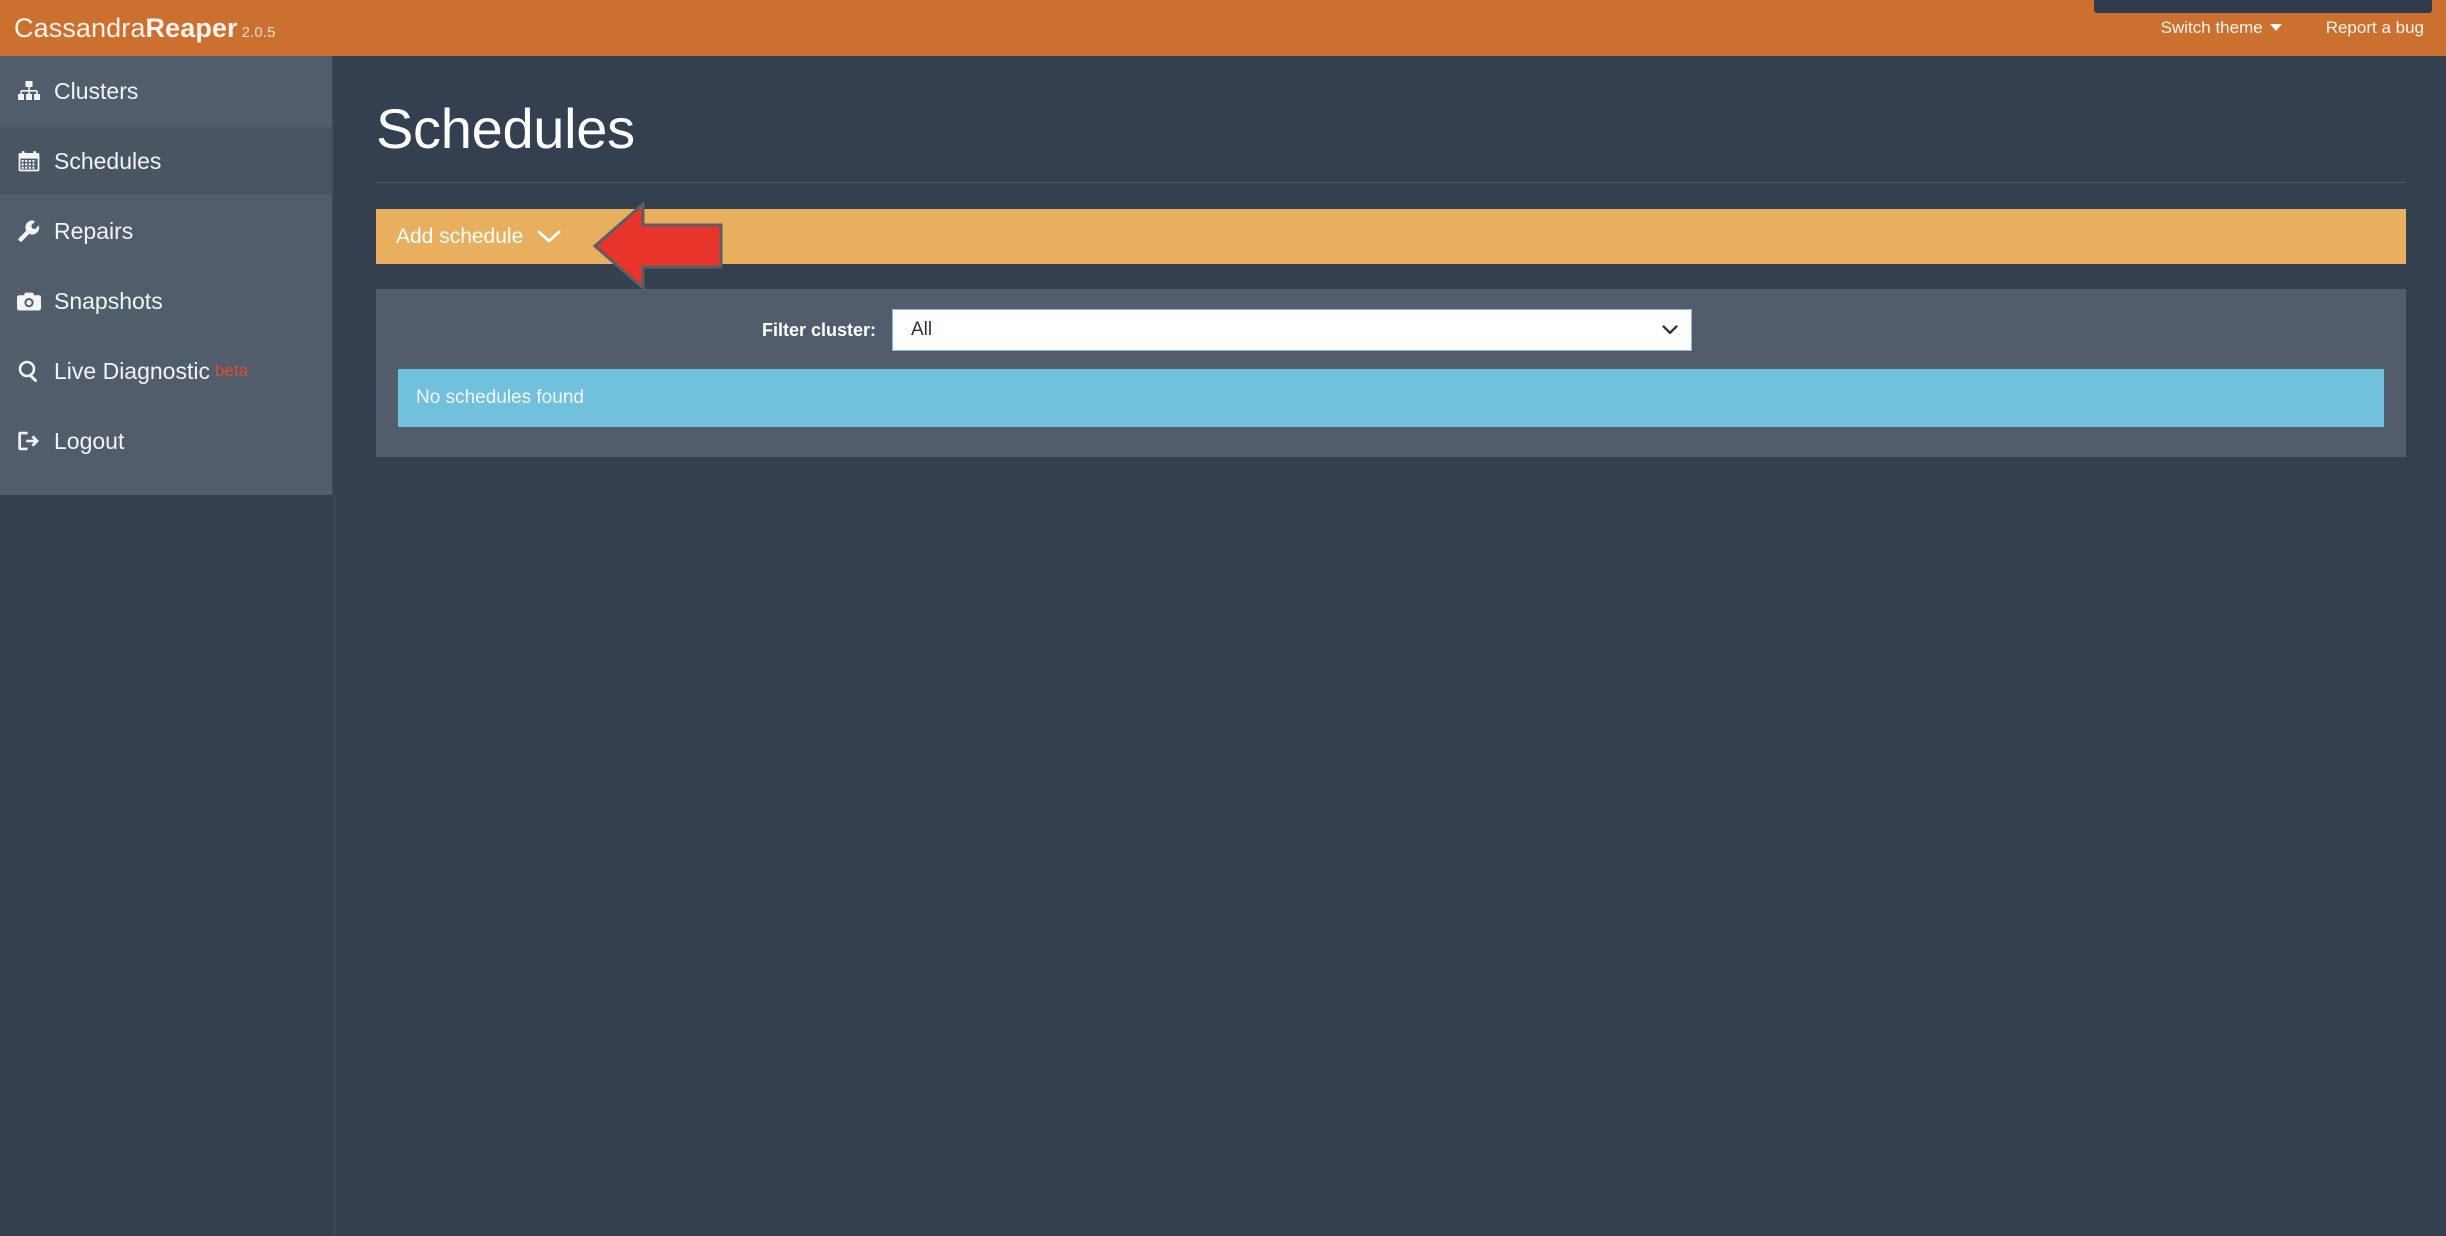 Image resolution: width=2446 pixels, height=1236 pixels. What do you see at coordinates (922, 329) in the screenshot?
I see `filter-cluster-select-value: All` at bounding box center [922, 329].